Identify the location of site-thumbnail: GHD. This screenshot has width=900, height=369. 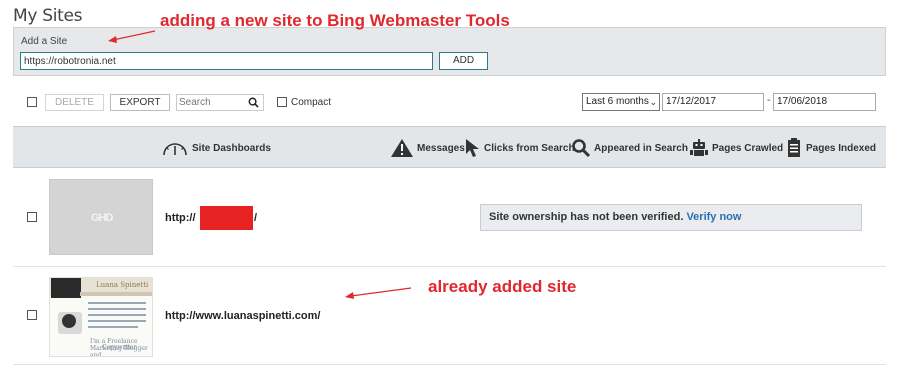
(101, 217).